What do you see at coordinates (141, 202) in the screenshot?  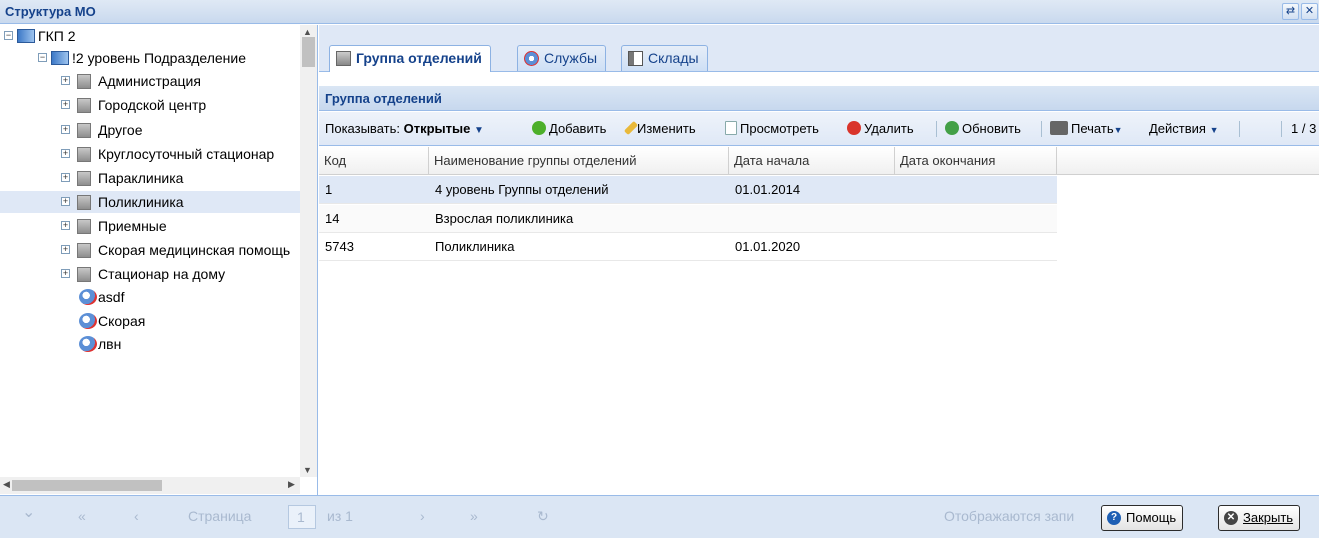 I see `tree-node-label: Поликлиника` at bounding box center [141, 202].